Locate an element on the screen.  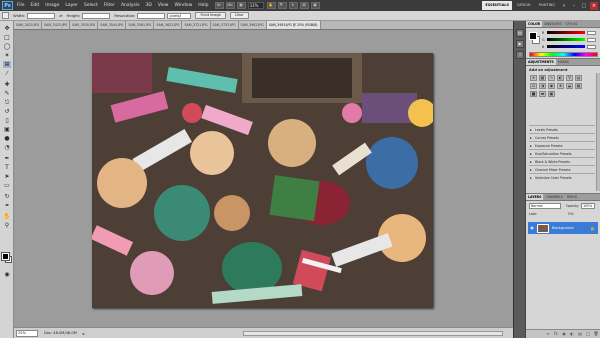
workspace-design: DESIGN is located at coordinates (524, 5).